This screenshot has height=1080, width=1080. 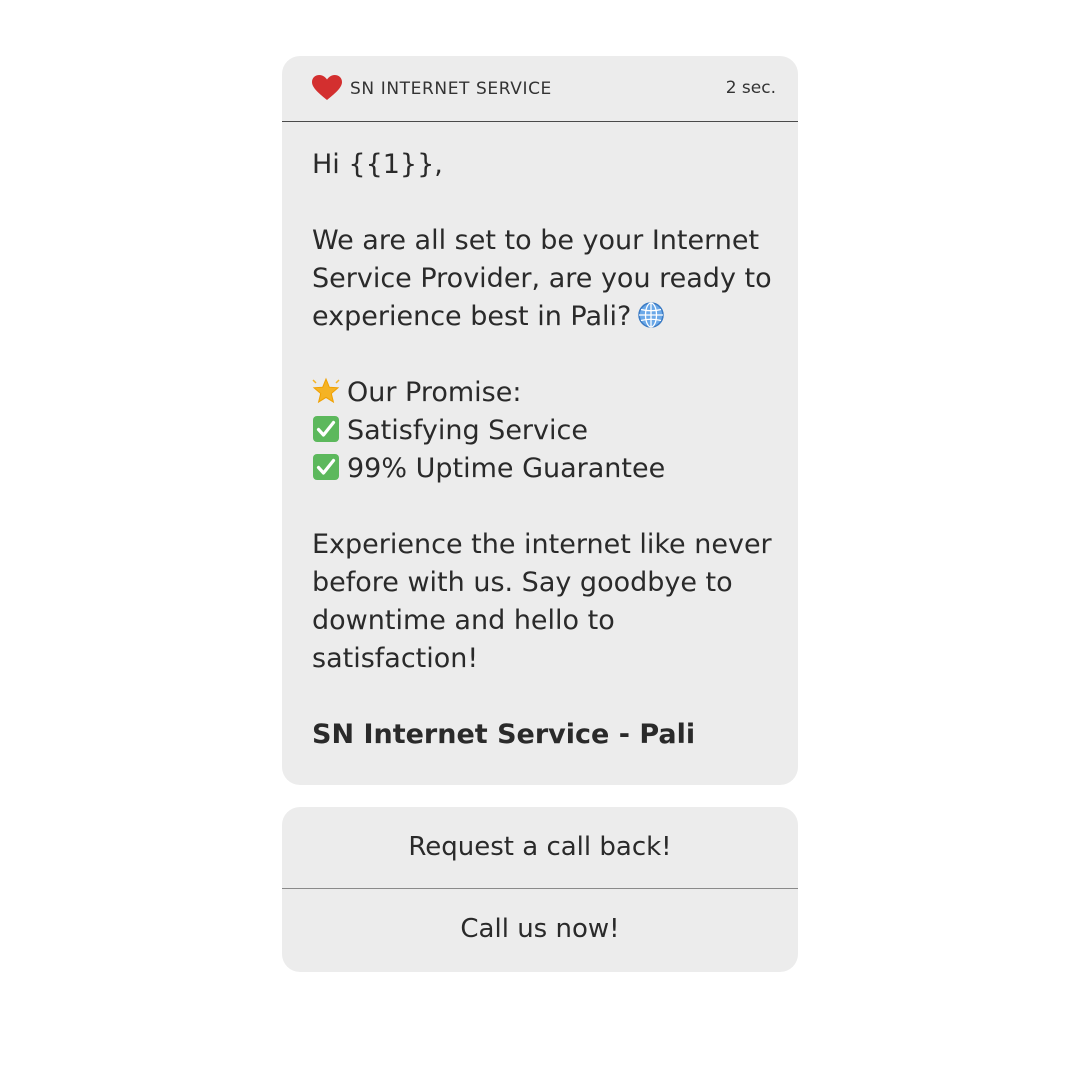 I want to click on greeting: Hi {{1}},, so click(x=377, y=164).